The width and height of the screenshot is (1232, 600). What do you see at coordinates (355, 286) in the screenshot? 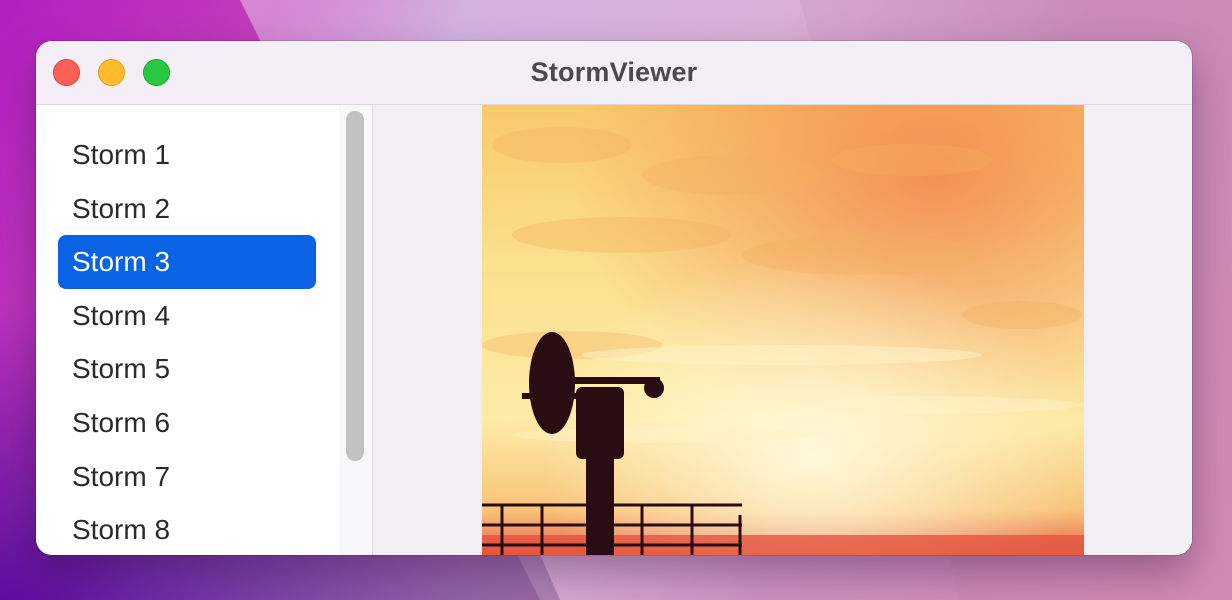
I see `sidebar-scrollbar-thumb` at bounding box center [355, 286].